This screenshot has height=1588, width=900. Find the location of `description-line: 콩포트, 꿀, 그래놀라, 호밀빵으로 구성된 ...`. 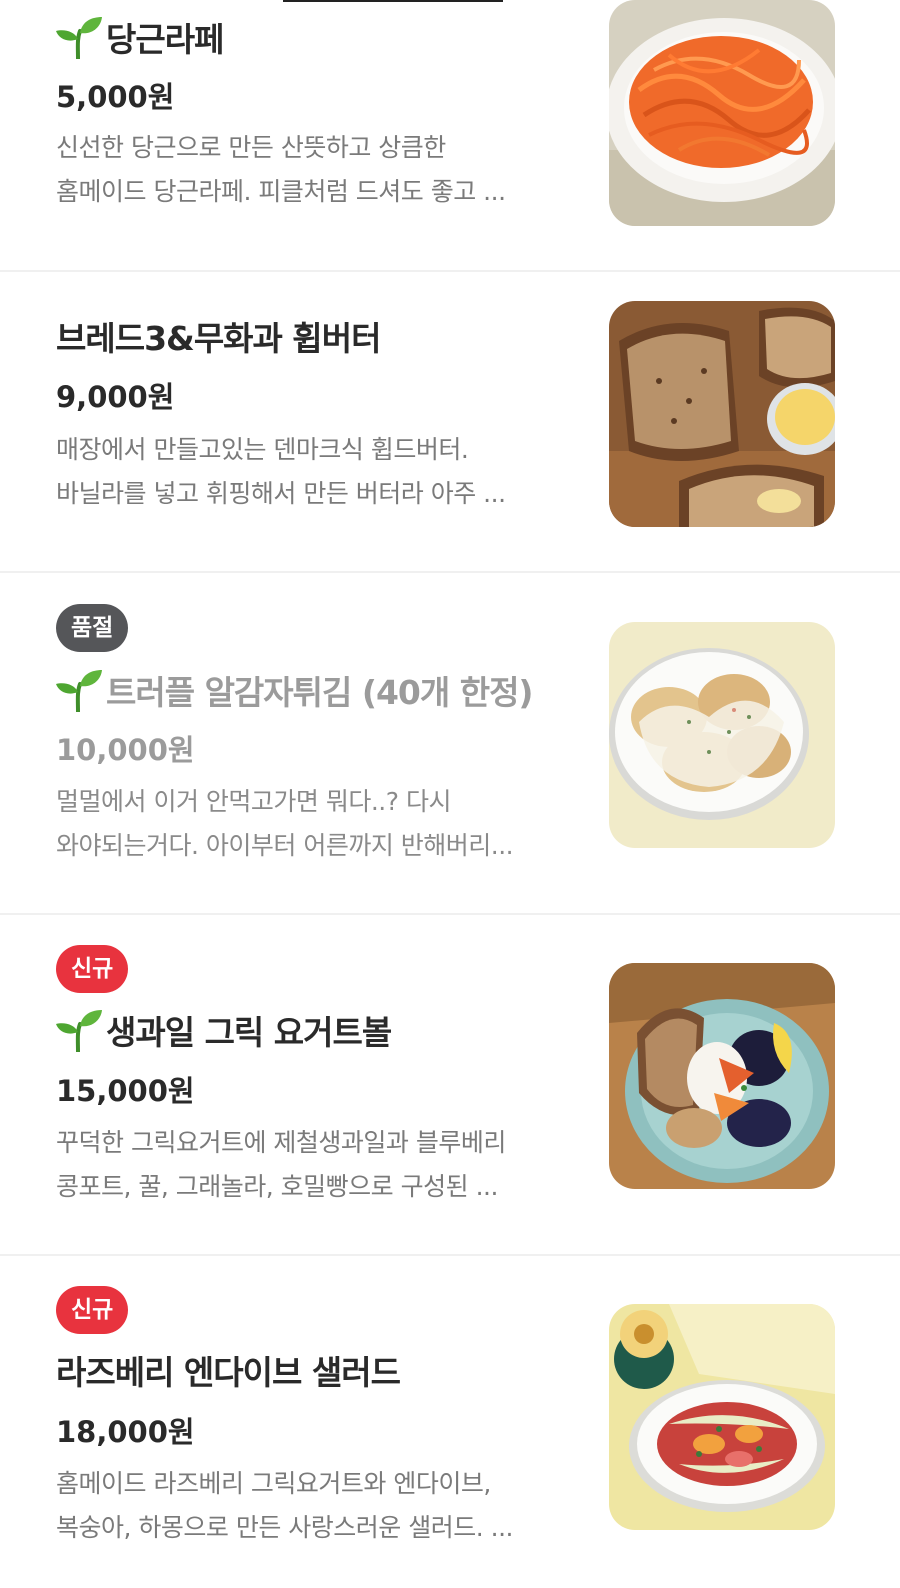

description-line: 콩포트, 꿀, 그래놀라, 호밀빵으로 구성된 ... is located at coordinates (277, 1186).